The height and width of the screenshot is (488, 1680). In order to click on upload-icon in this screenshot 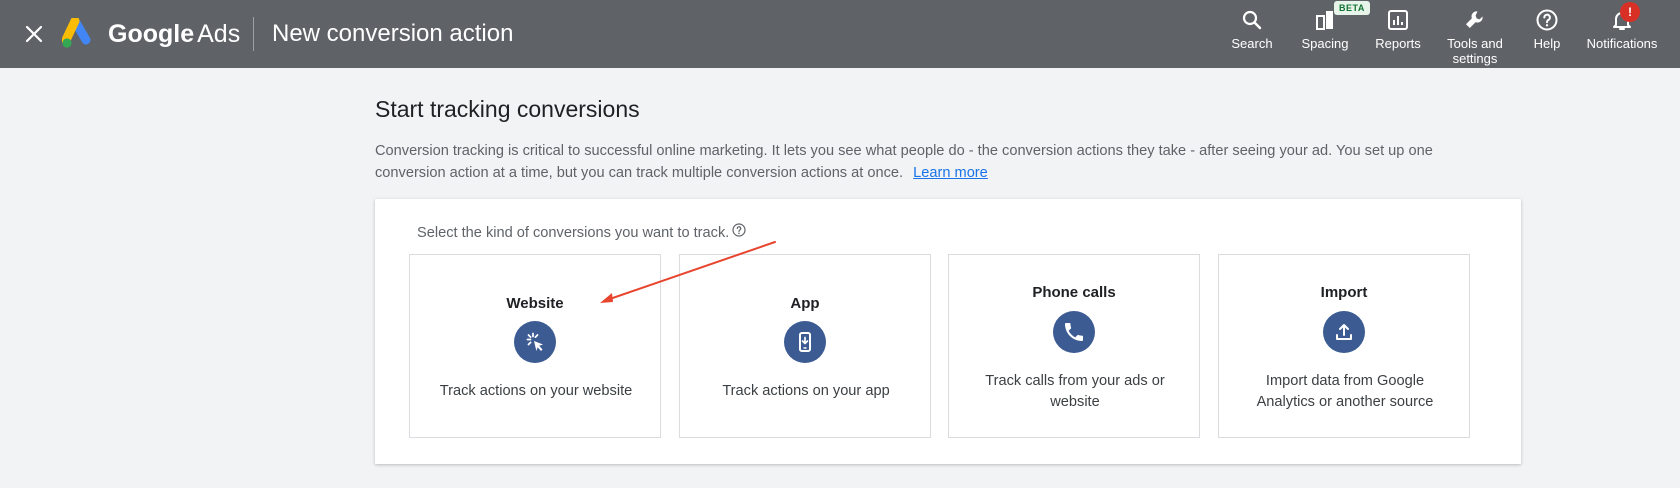, I will do `click(1344, 332)`.